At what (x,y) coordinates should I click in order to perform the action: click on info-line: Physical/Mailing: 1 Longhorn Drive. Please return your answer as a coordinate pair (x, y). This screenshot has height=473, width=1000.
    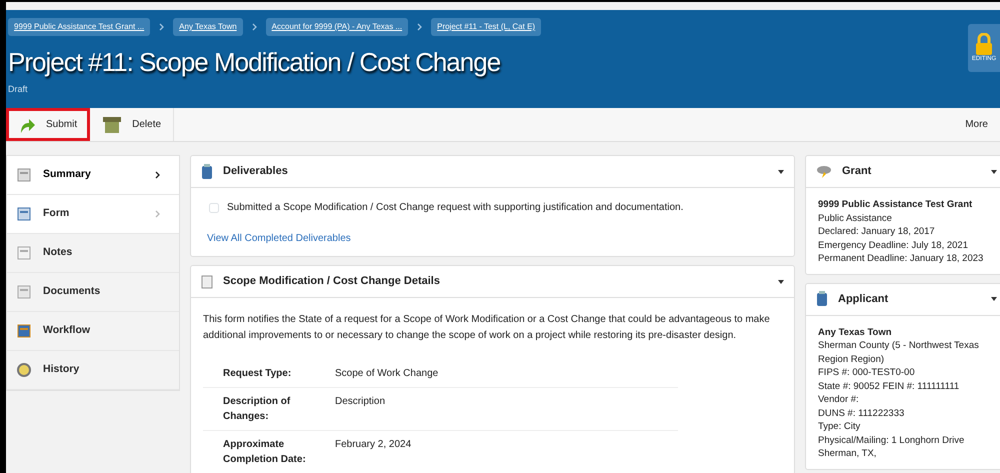
    Looking at the image, I should click on (892, 440).